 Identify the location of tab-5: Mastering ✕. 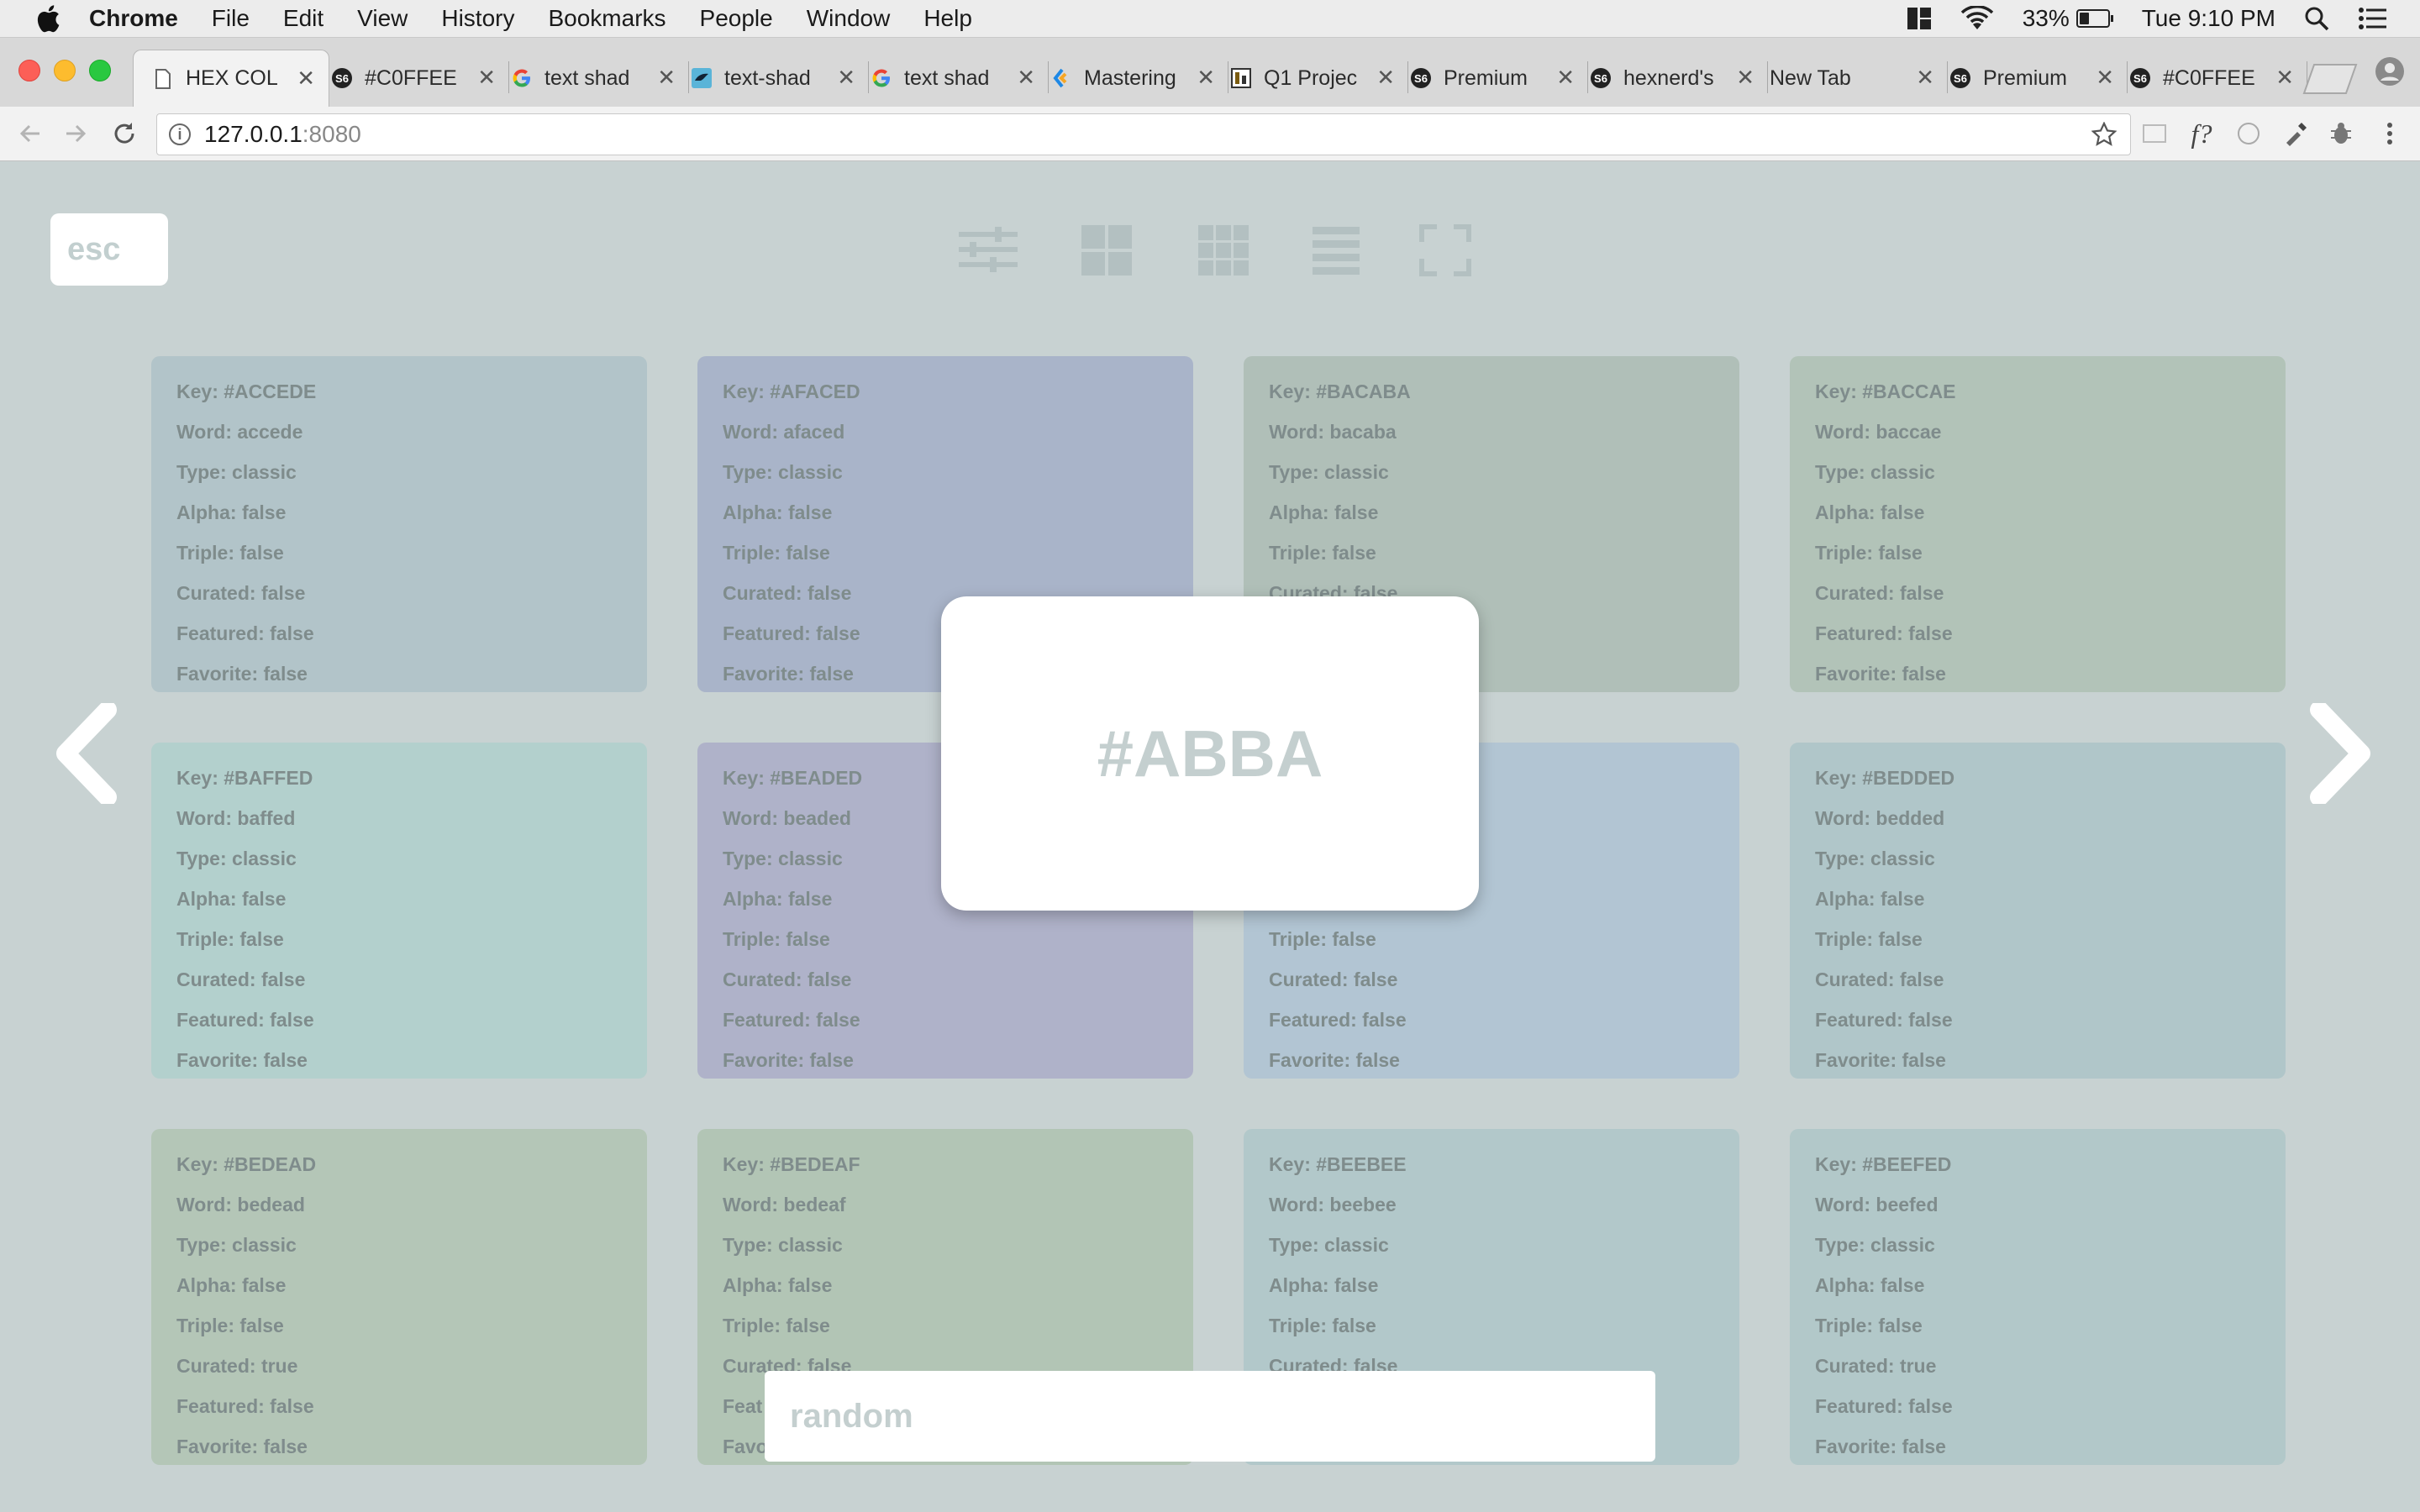
(1130, 78).